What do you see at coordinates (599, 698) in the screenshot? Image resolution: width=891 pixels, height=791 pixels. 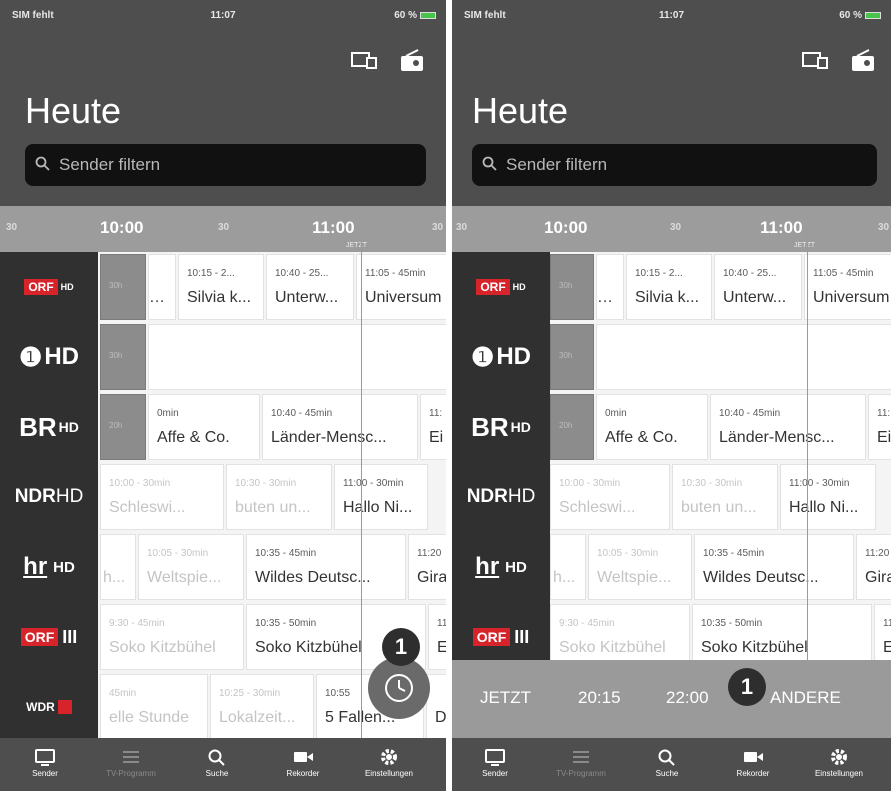 I see `jump-2015-button: 20:15` at bounding box center [599, 698].